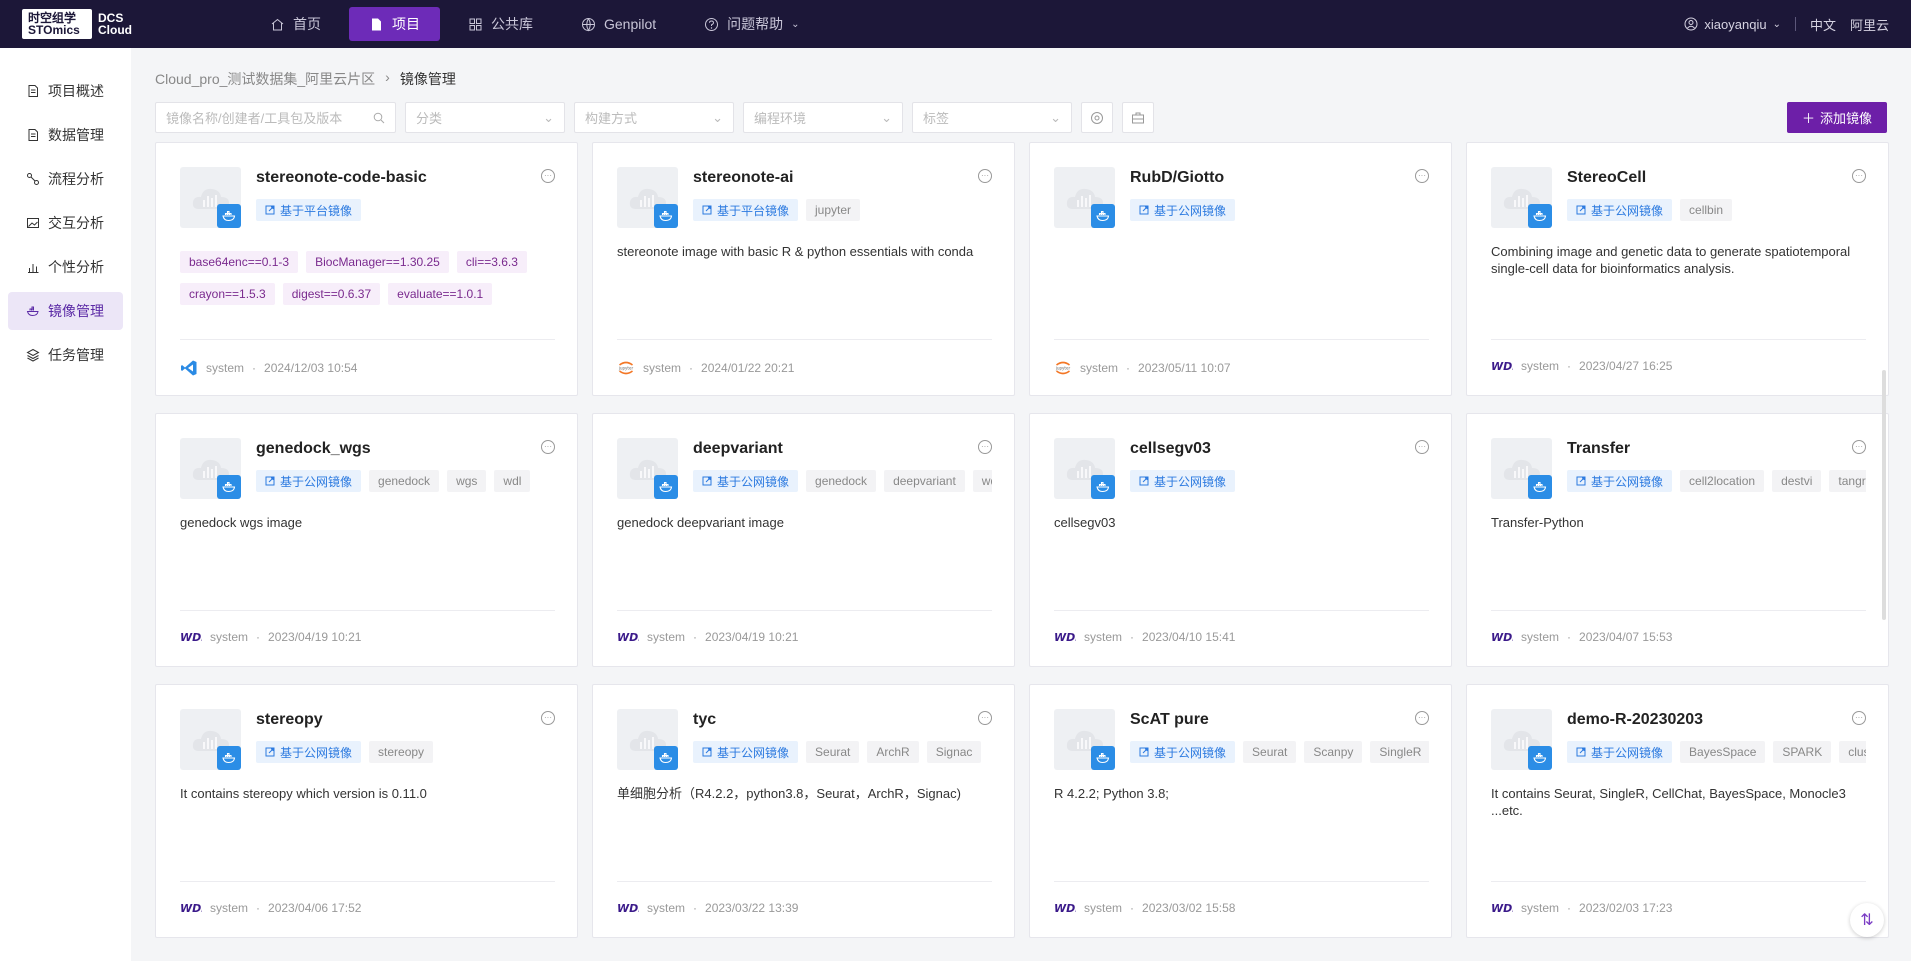 The width and height of the screenshot is (1911, 961). What do you see at coordinates (65, 311) in the screenshot?
I see `sidebar-item-5: 镜像管理` at bounding box center [65, 311].